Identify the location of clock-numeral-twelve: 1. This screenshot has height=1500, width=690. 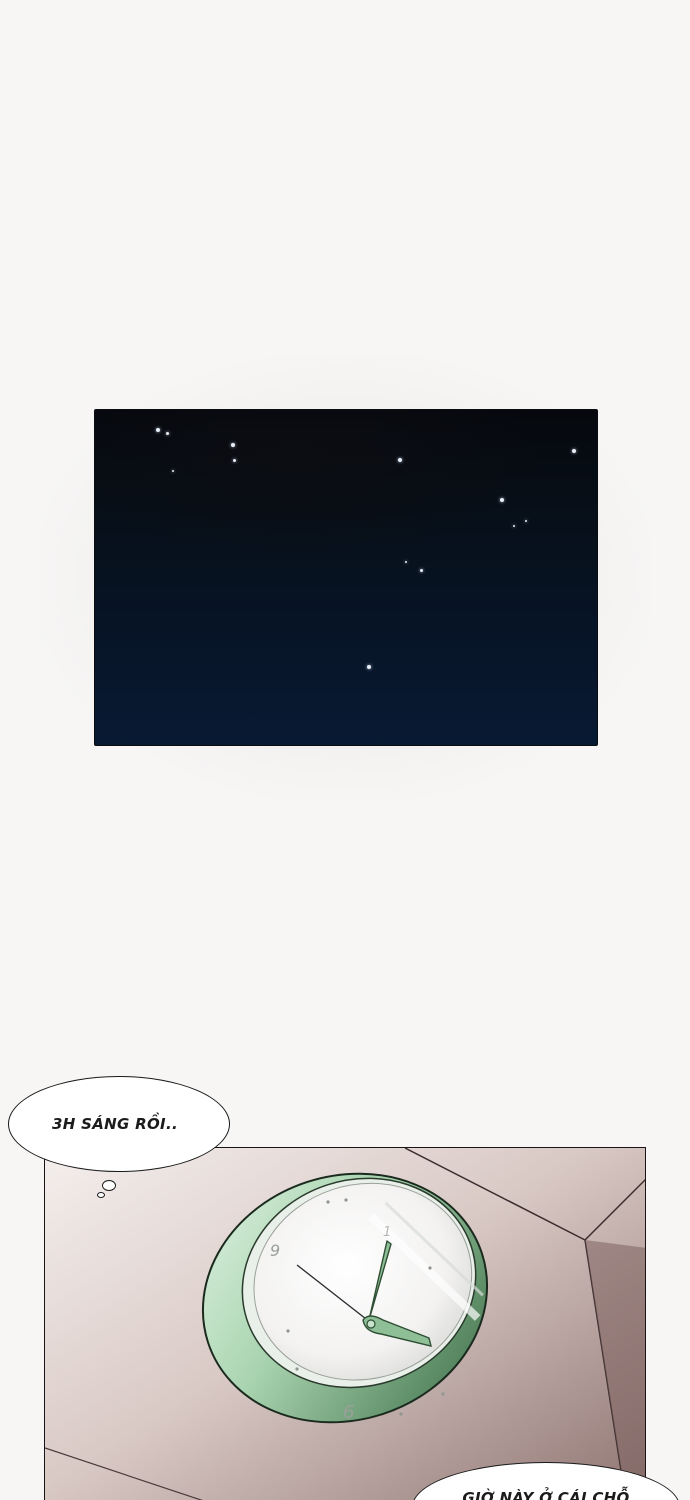
(387, 1232).